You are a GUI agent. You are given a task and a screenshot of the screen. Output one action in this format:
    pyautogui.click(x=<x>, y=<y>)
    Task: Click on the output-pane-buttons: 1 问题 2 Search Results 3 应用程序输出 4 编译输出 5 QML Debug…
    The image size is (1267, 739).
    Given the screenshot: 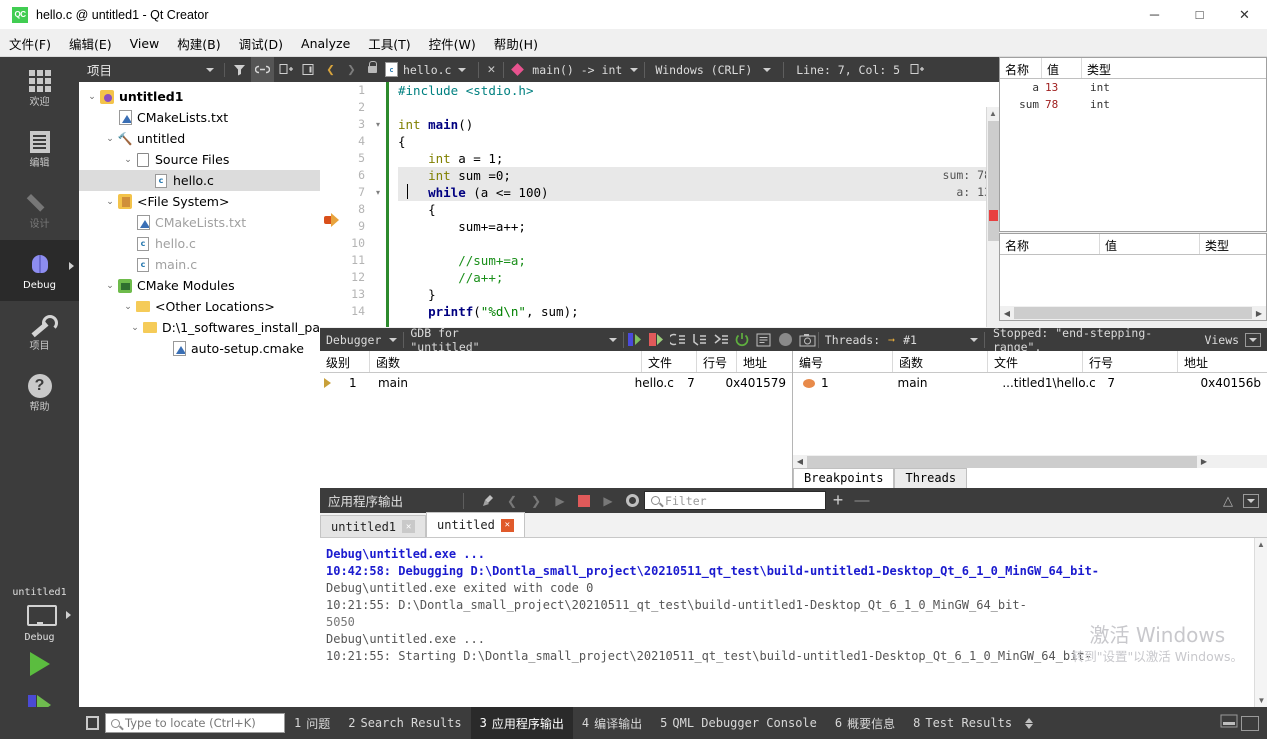 What is the action you would take?
    pyautogui.click(x=653, y=723)
    